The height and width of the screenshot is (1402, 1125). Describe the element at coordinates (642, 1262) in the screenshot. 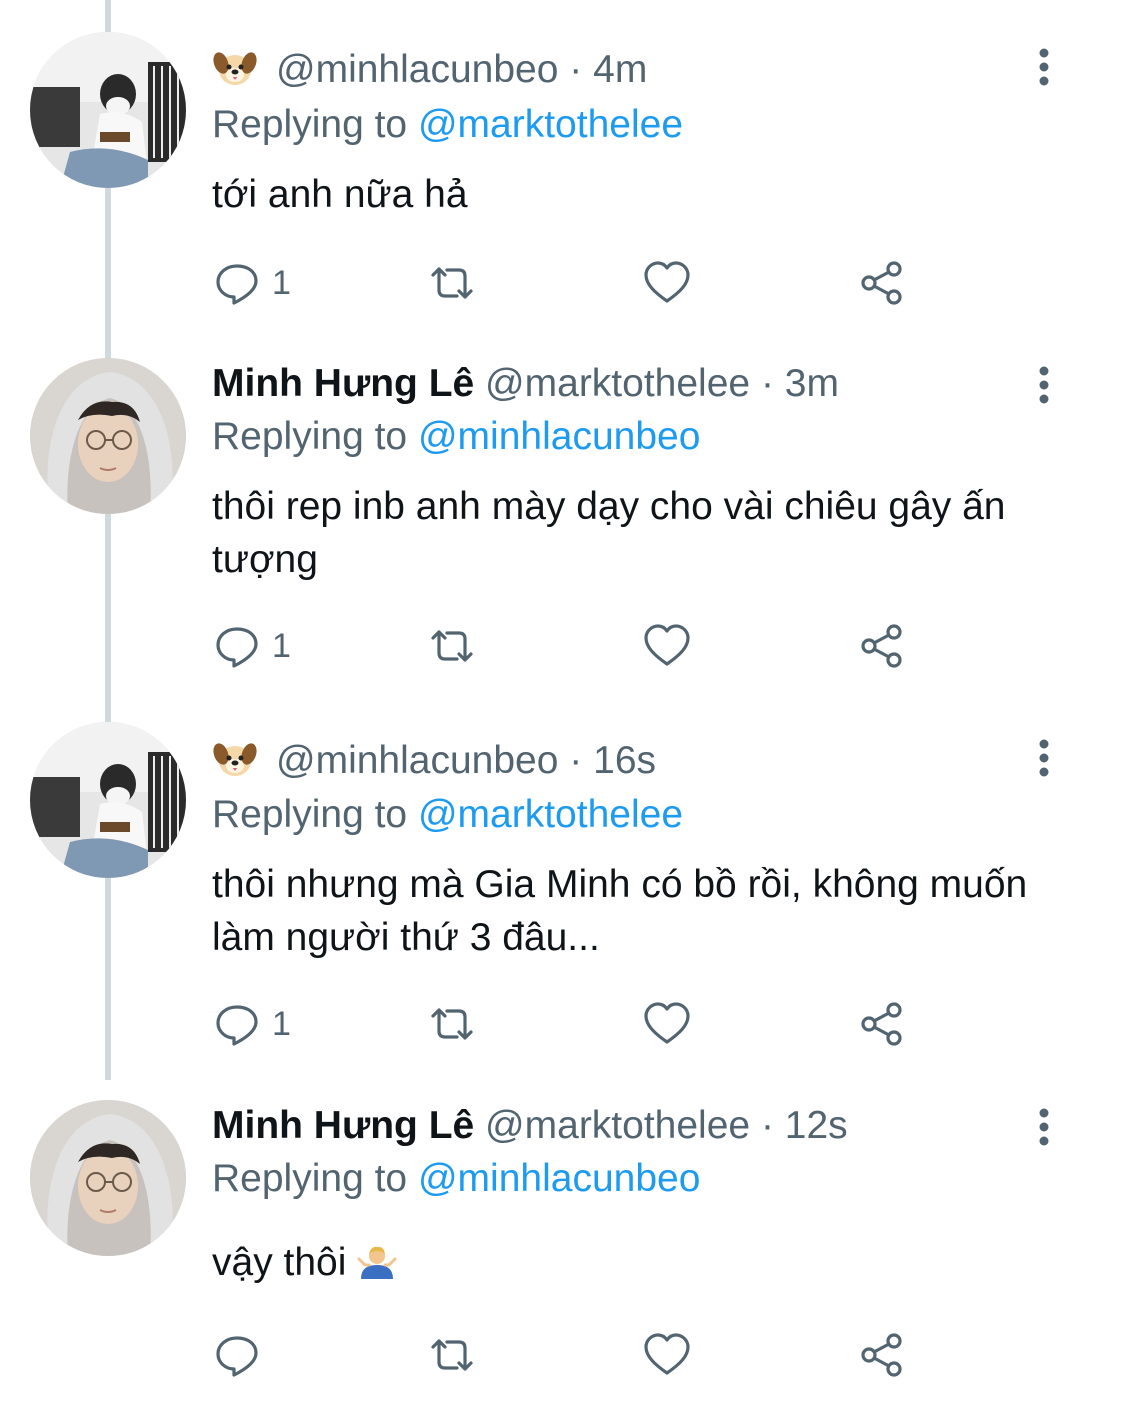

I see `tweet-text-container: vậy thôi` at that location.